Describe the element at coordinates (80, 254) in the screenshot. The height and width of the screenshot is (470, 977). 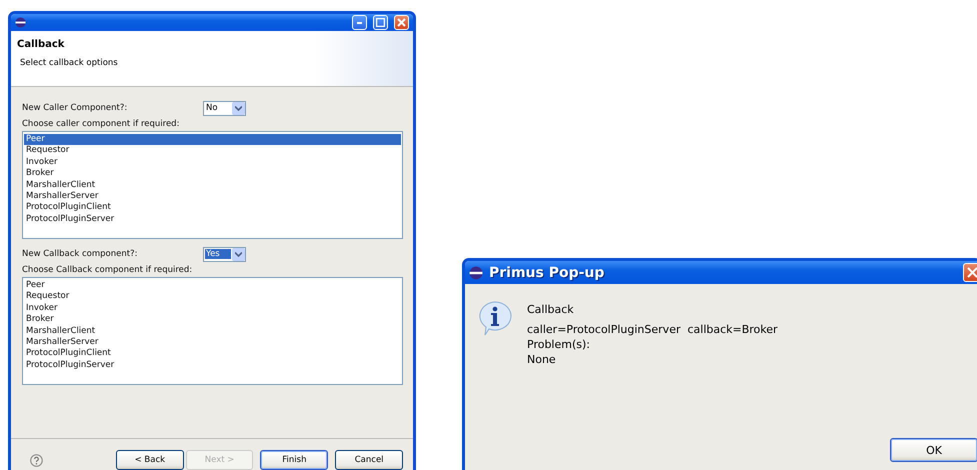
I see `question-label: New Callback component?:` at that location.